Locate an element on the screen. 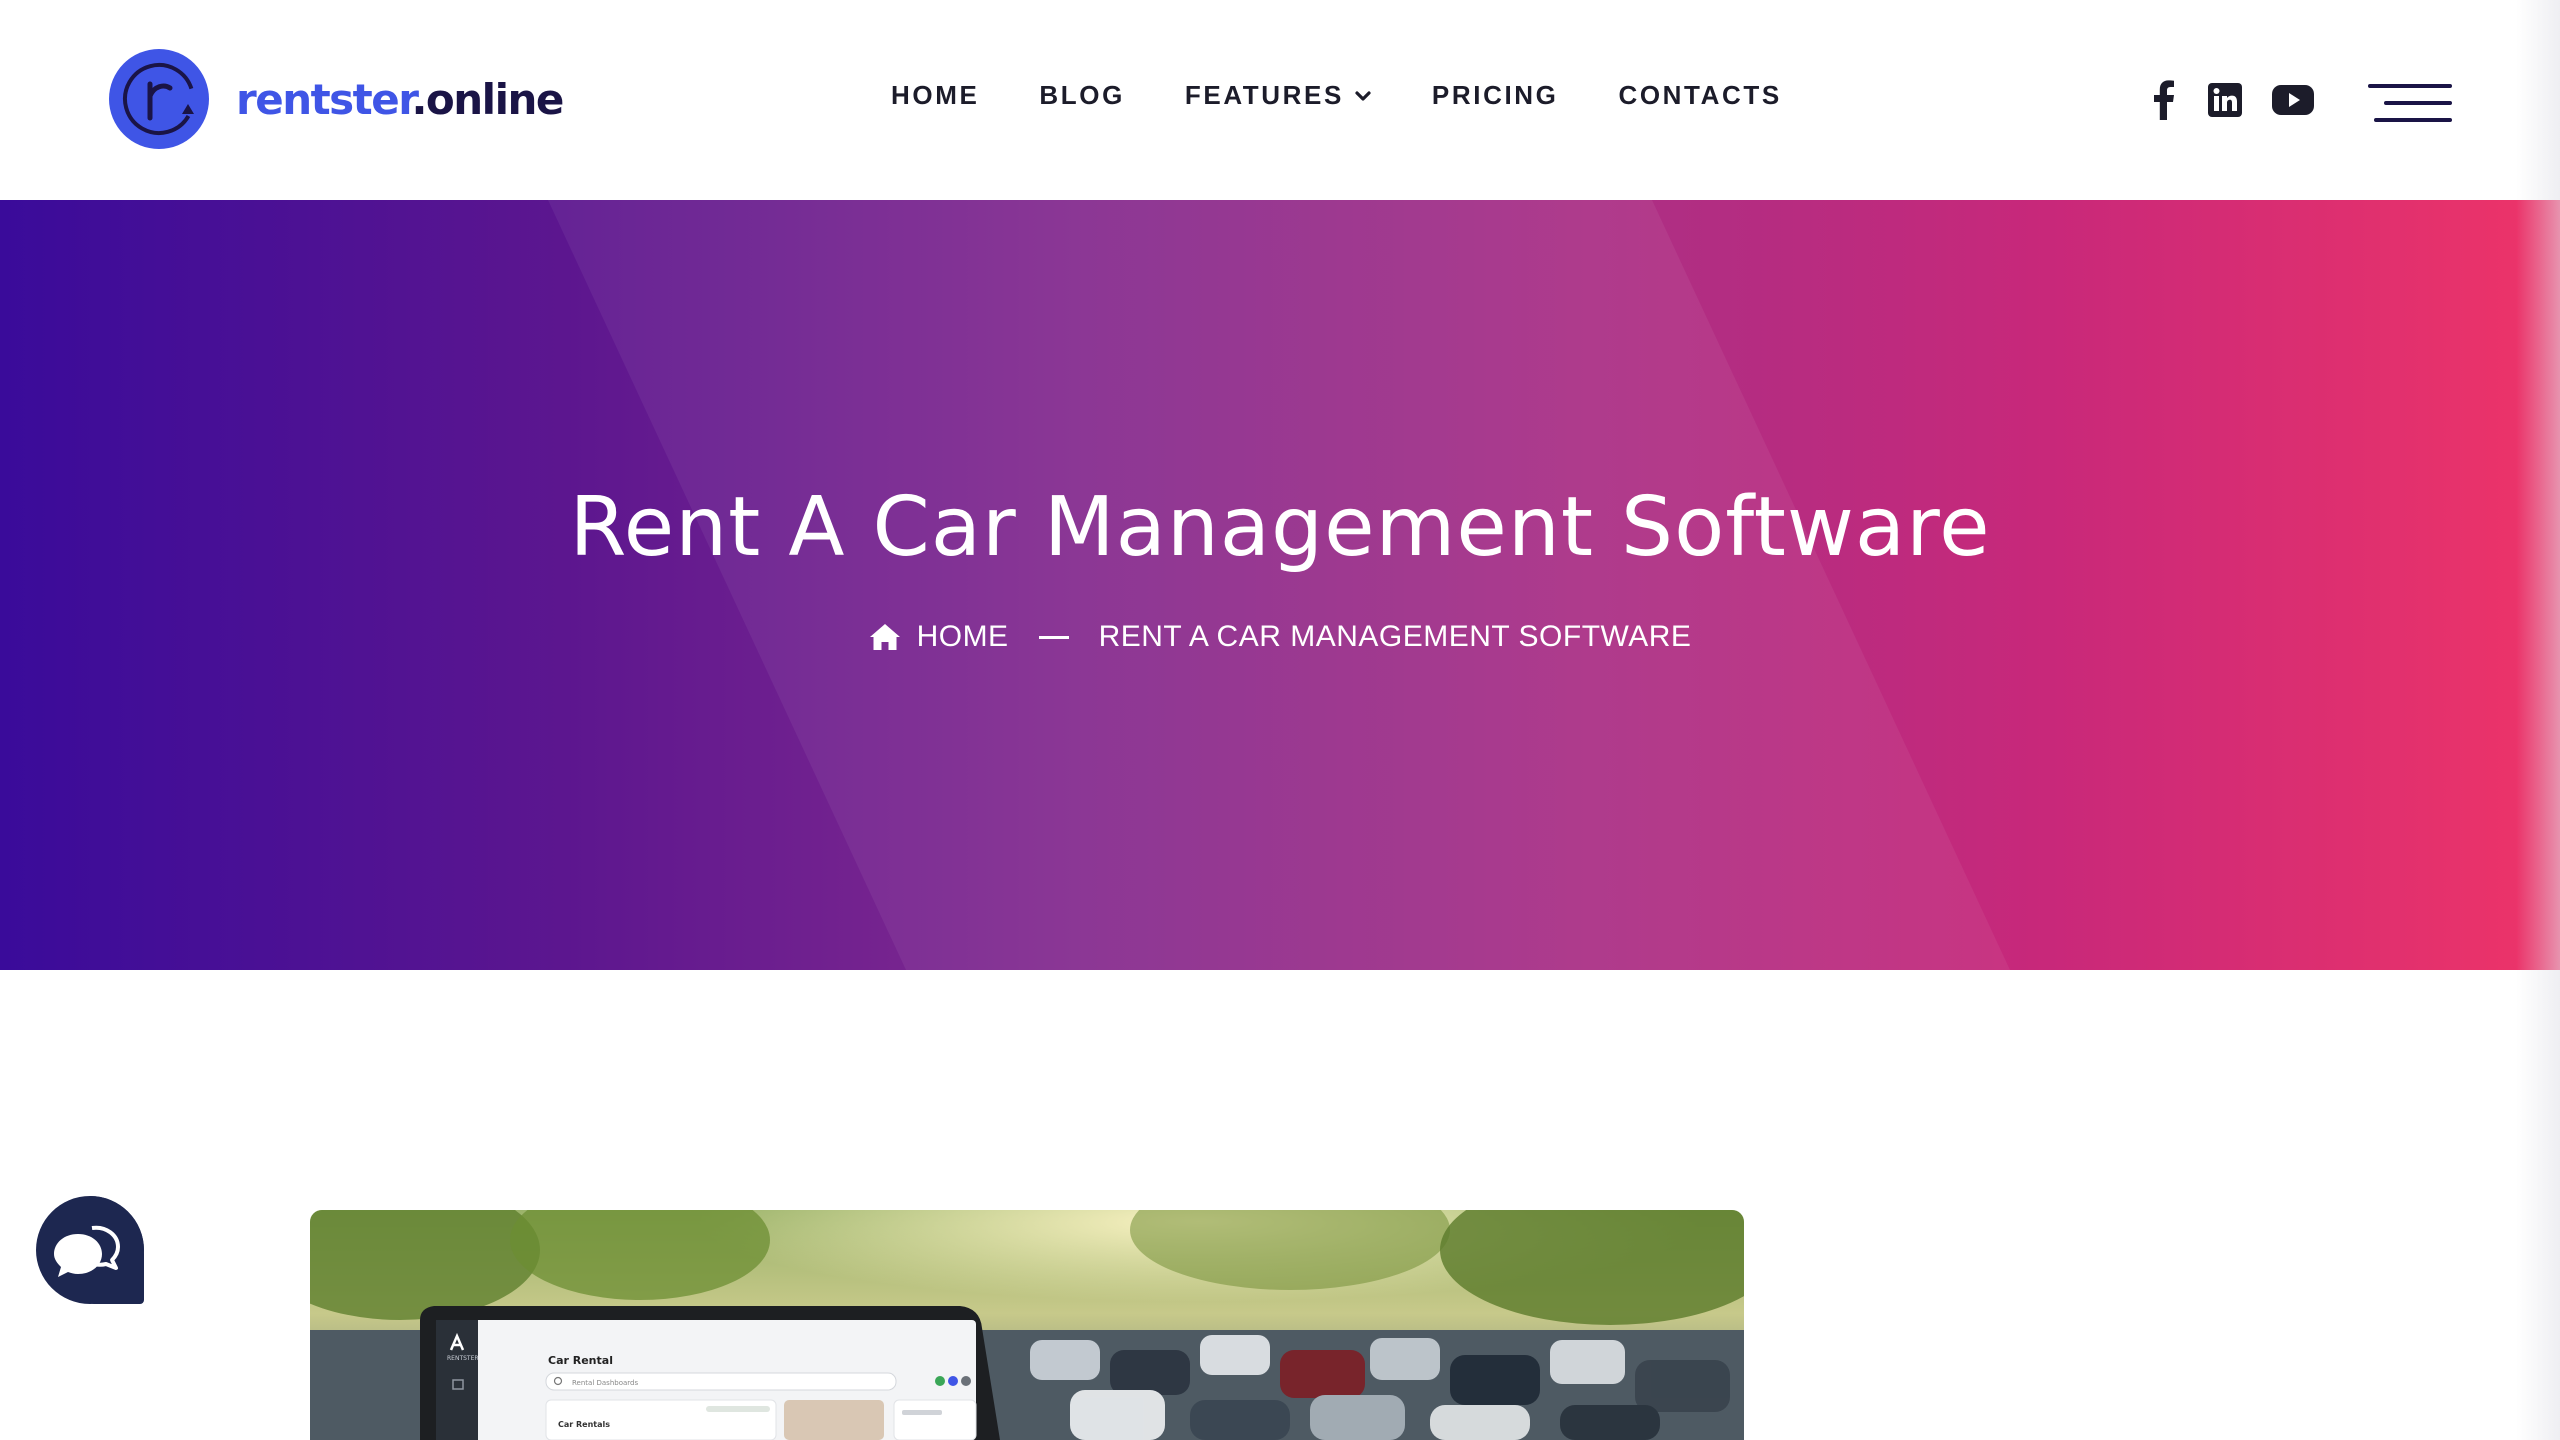 The image size is (2560, 1440). nav-features: FEATURES is located at coordinates (1278, 95).